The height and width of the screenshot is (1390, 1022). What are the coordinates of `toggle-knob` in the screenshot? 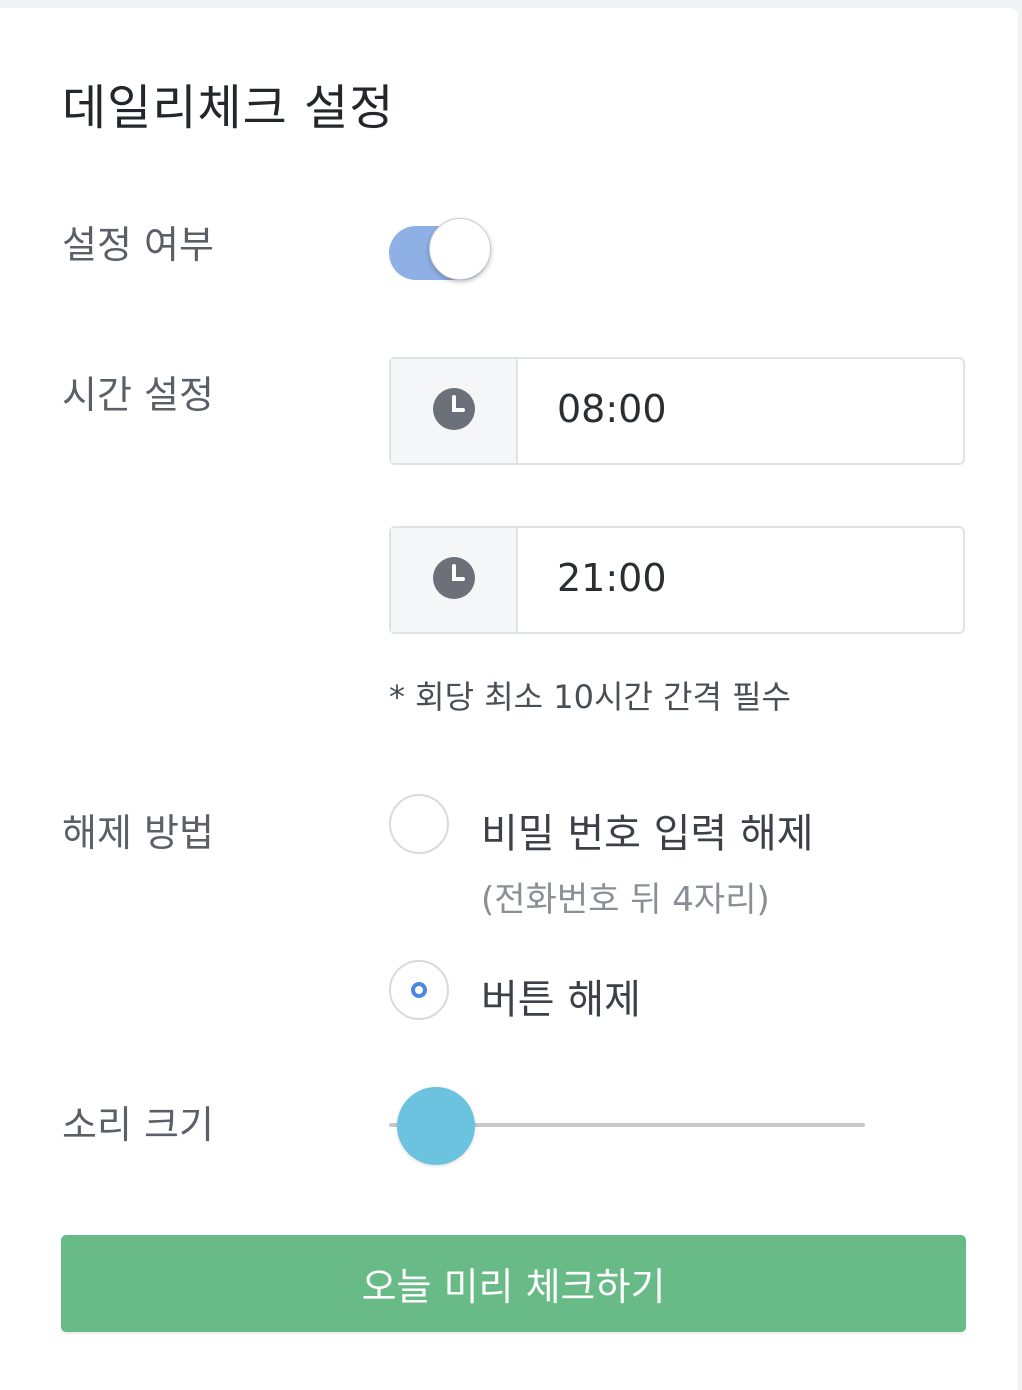 It's located at (460, 249).